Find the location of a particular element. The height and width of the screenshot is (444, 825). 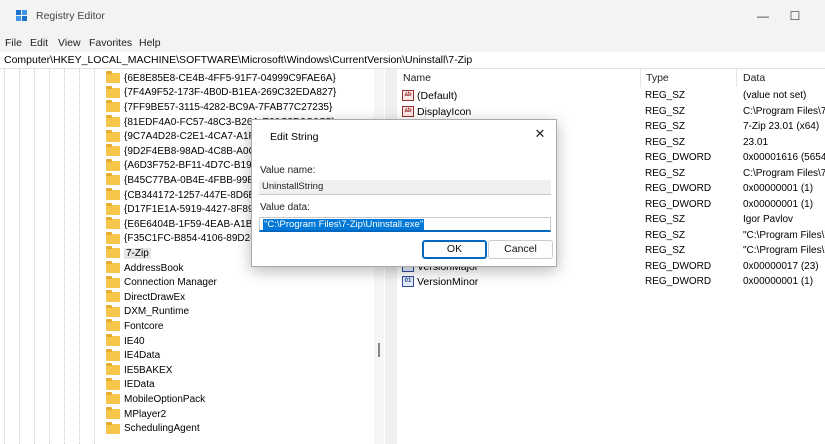

tree-item-label: {CB344172-1257-447E-8D6B- is located at coordinates (191, 195).